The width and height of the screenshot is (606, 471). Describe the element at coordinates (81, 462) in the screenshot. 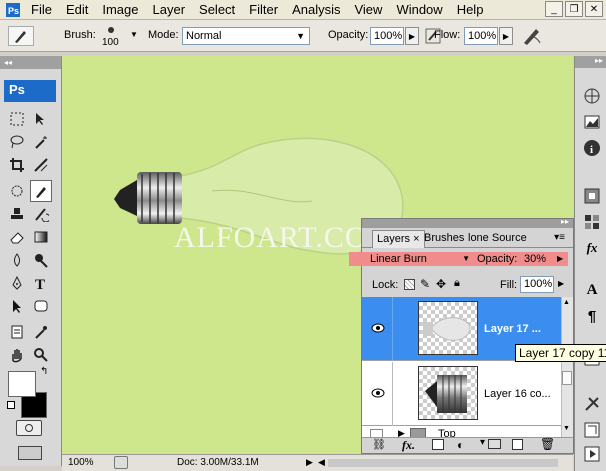

I see `zoom-level: 100%` at that location.